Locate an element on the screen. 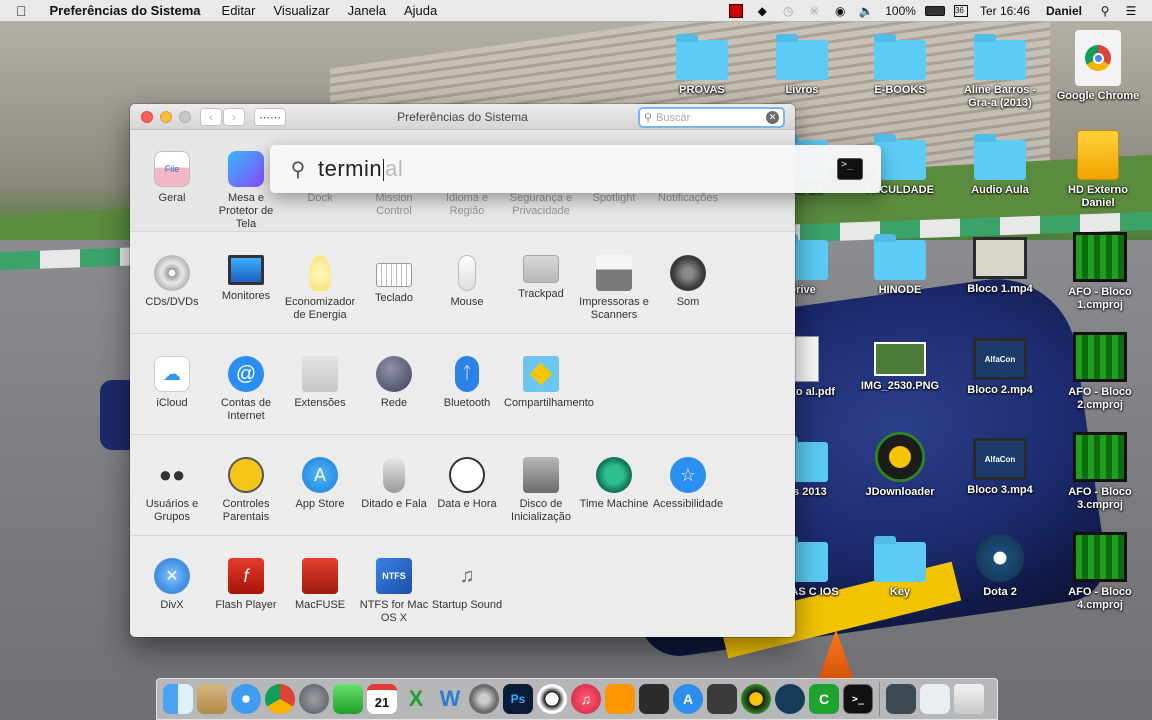 This screenshot has width=1152, height=720. close-window-button is located at coordinates (147, 117).